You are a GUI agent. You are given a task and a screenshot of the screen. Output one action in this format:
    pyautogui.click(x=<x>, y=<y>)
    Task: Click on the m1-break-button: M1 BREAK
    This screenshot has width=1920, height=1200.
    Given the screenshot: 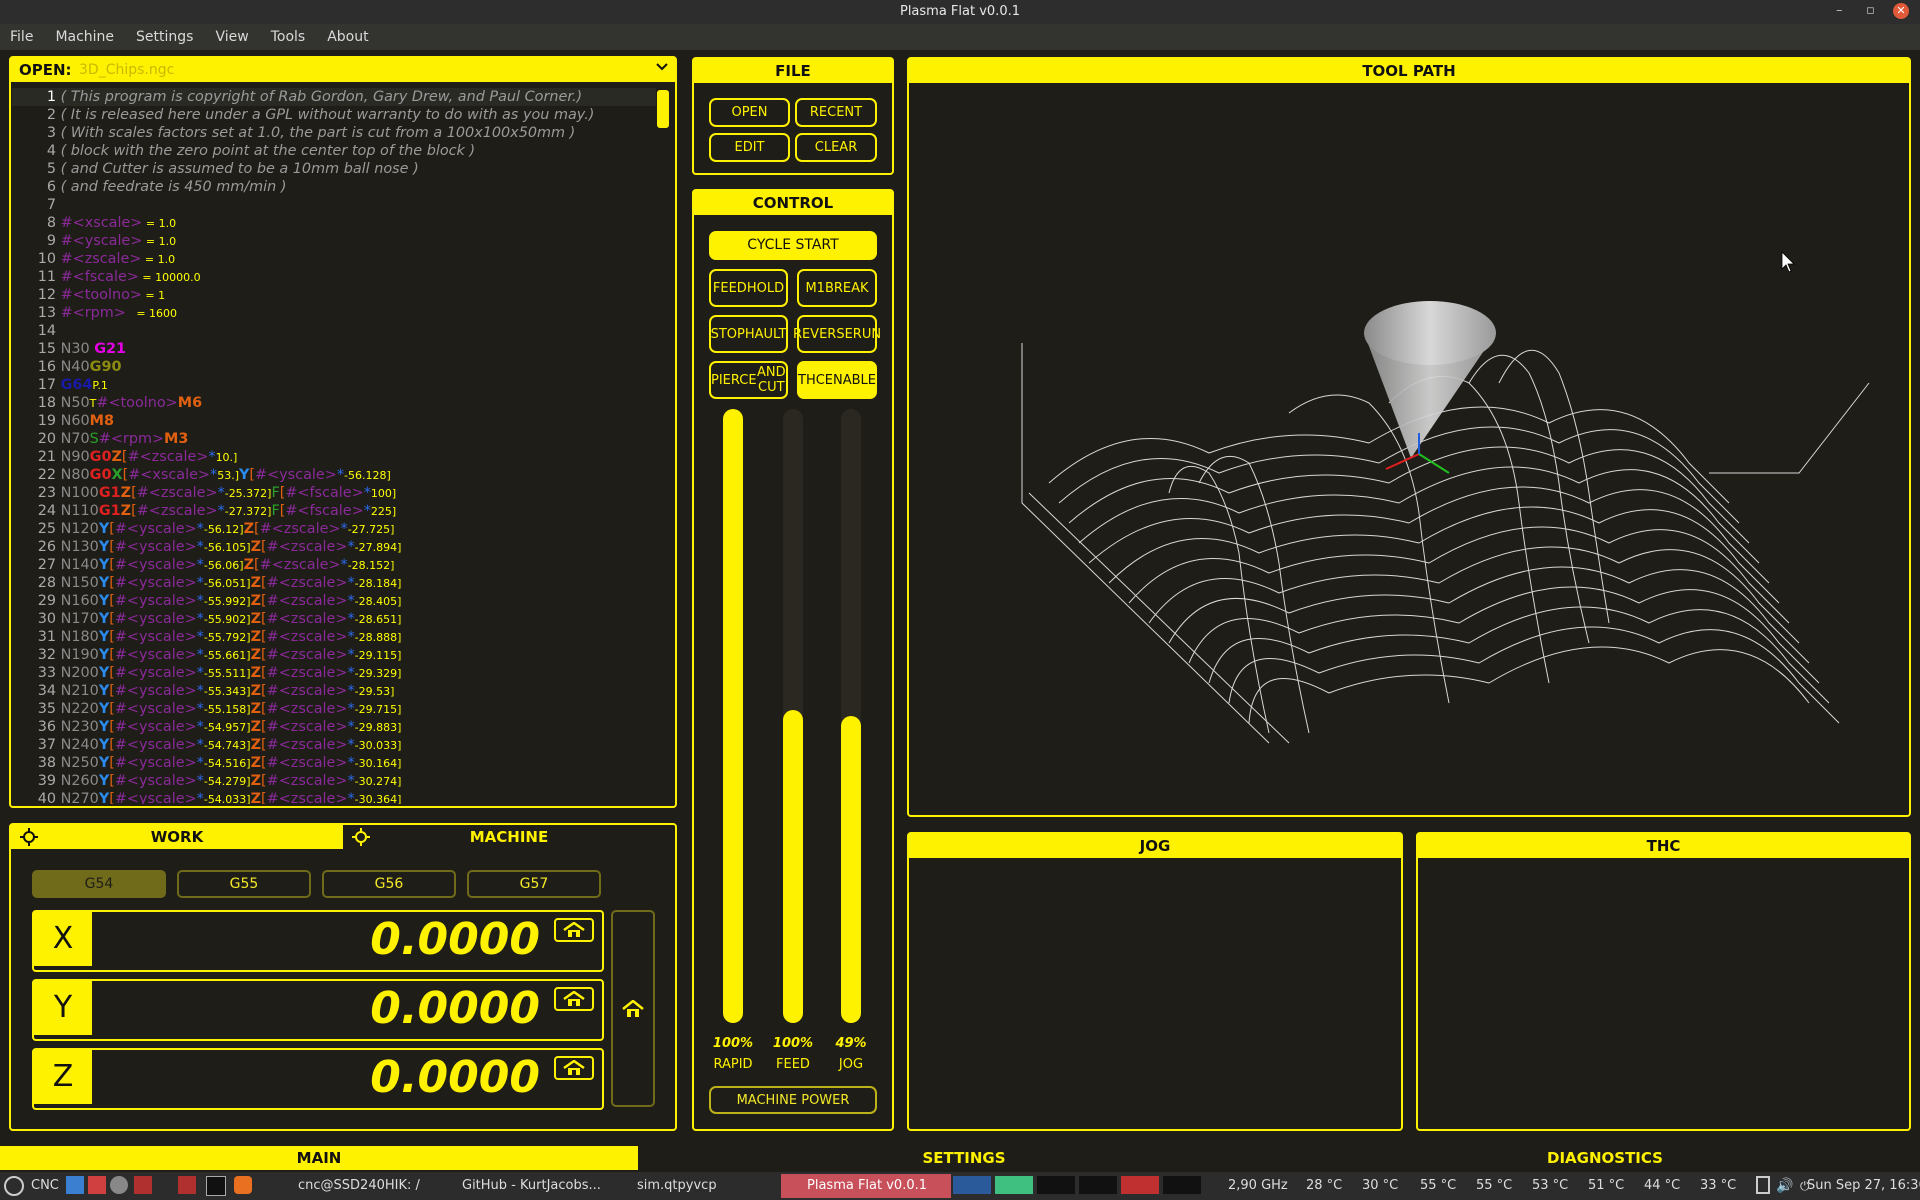 What is the action you would take?
    pyautogui.click(x=837, y=288)
    